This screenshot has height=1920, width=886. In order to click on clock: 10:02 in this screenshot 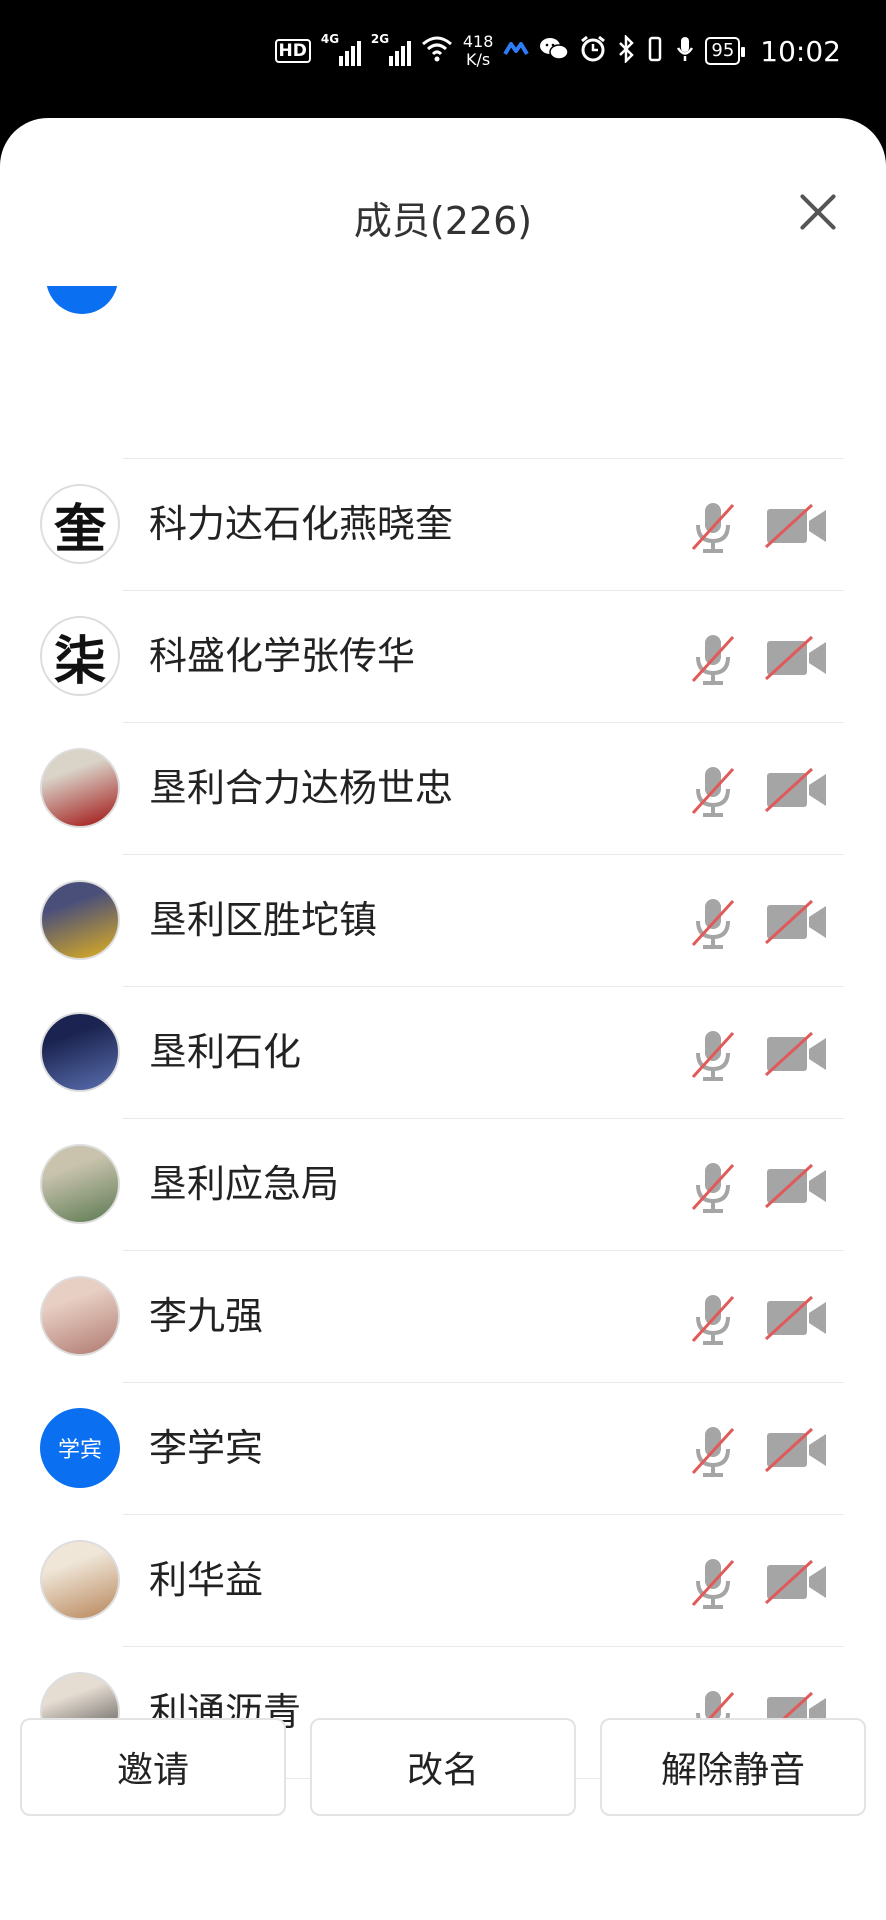, I will do `click(800, 51)`.